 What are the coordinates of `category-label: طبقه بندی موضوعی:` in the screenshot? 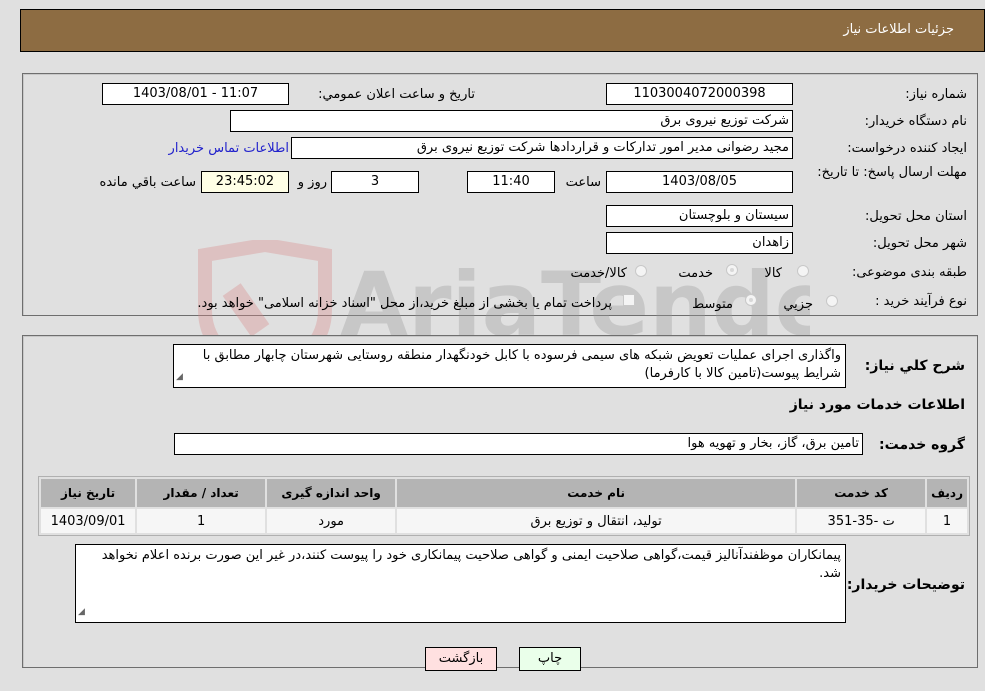 It's located at (909, 272).